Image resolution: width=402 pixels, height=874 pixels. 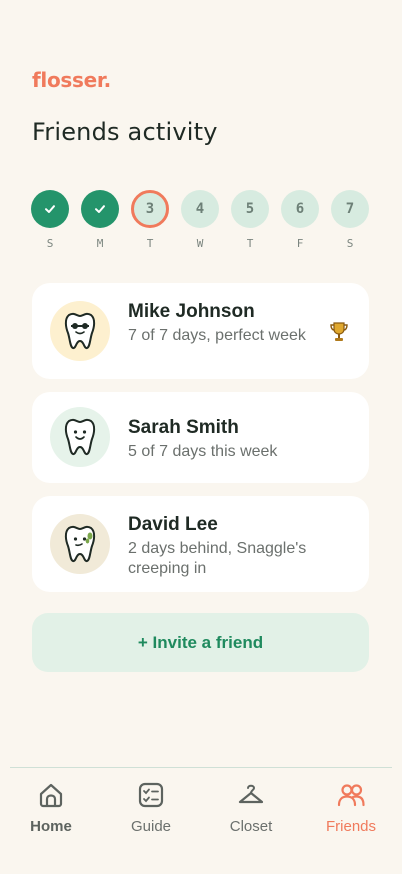 I want to click on day-friday: 6 F, so click(x=300, y=225).